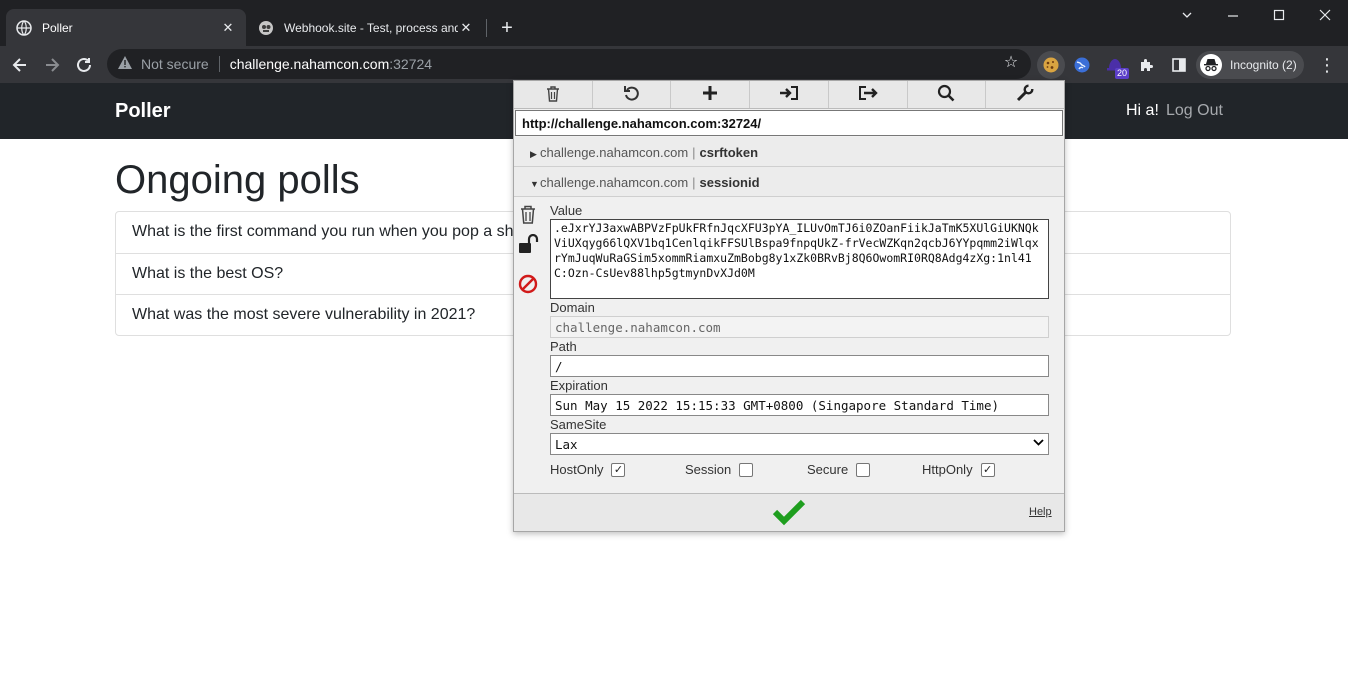  I want to click on tab-poller: Poller ✕, so click(126, 27).